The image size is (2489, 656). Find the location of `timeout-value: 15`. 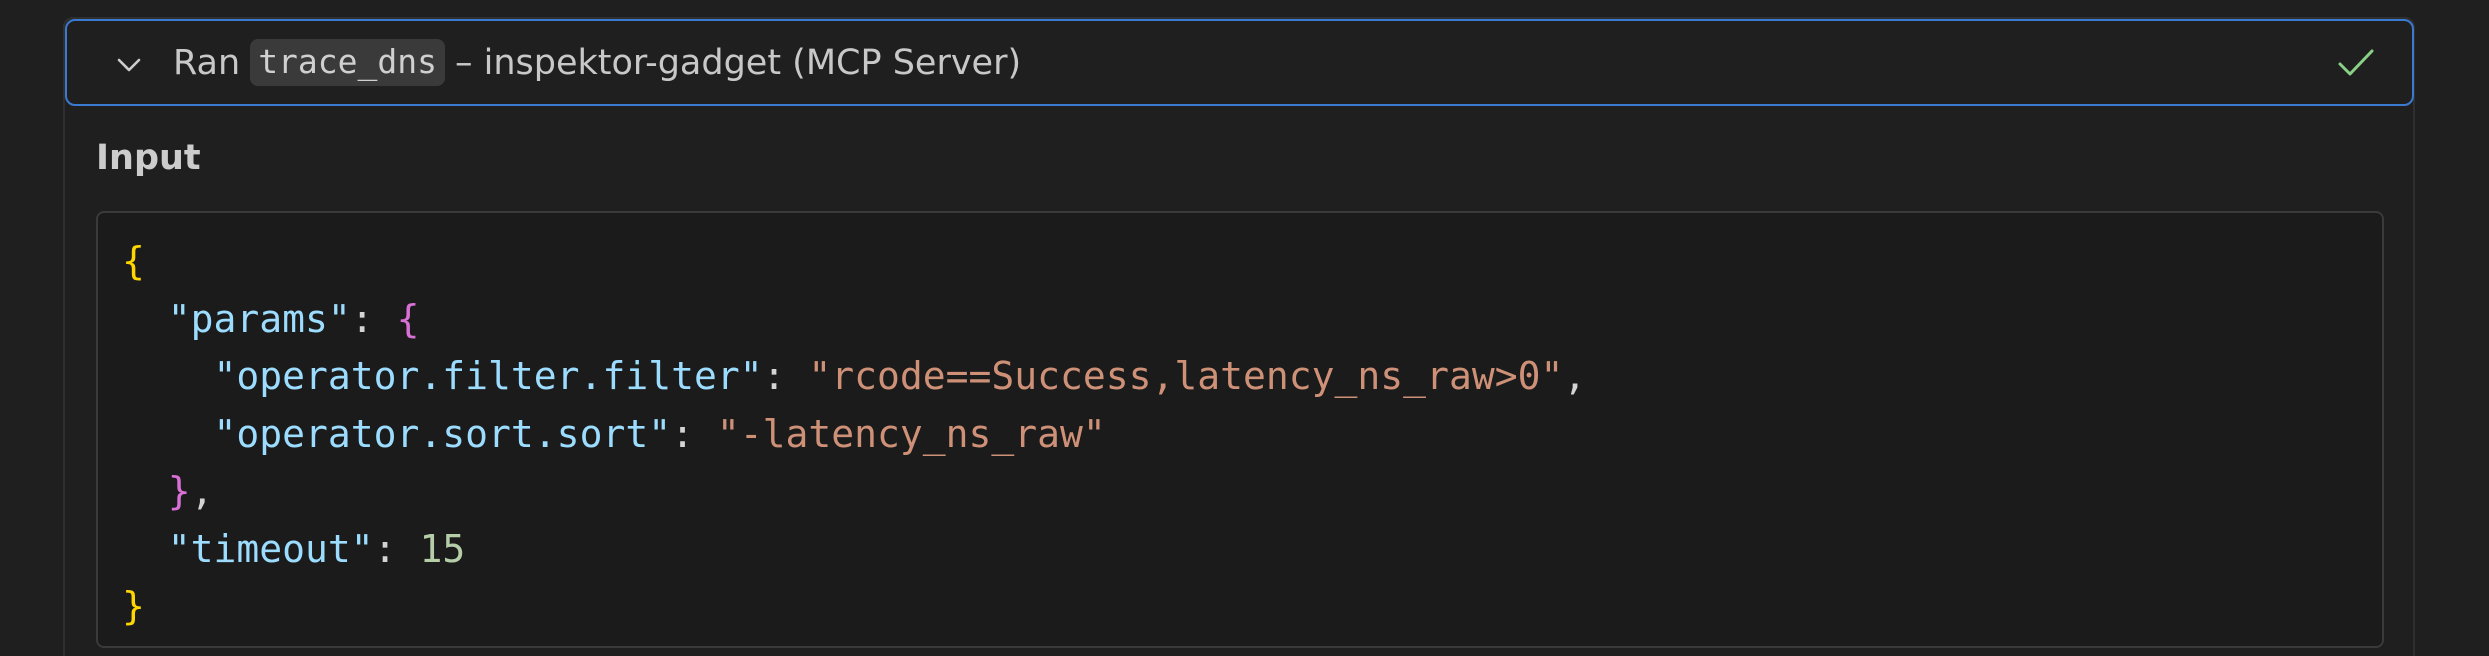

timeout-value: 15 is located at coordinates (442, 548).